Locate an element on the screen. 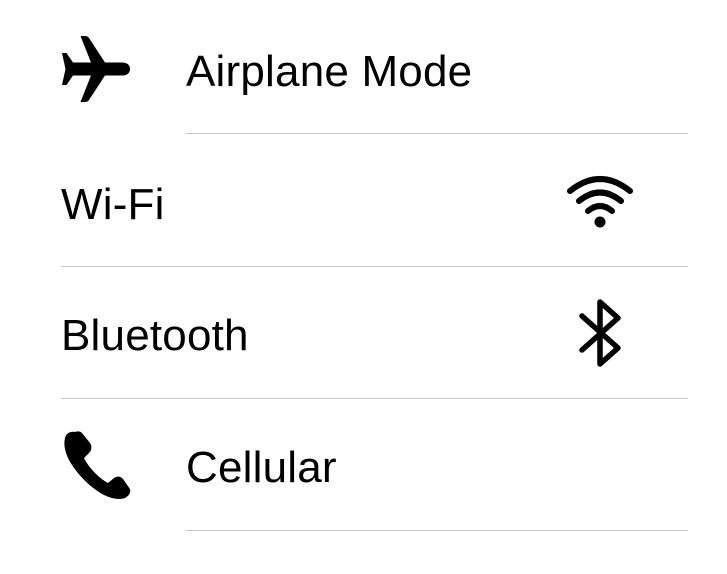  row-divider is located at coordinates (437, 530).